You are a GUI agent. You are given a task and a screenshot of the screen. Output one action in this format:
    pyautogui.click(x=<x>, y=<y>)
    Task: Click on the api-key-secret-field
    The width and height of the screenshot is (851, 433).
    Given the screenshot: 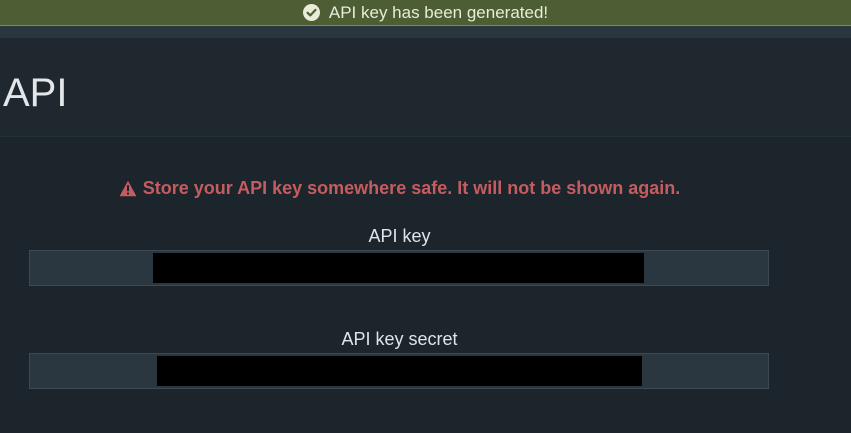 What is the action you would take?
    pyautogui.click(x=399, y=371)
    